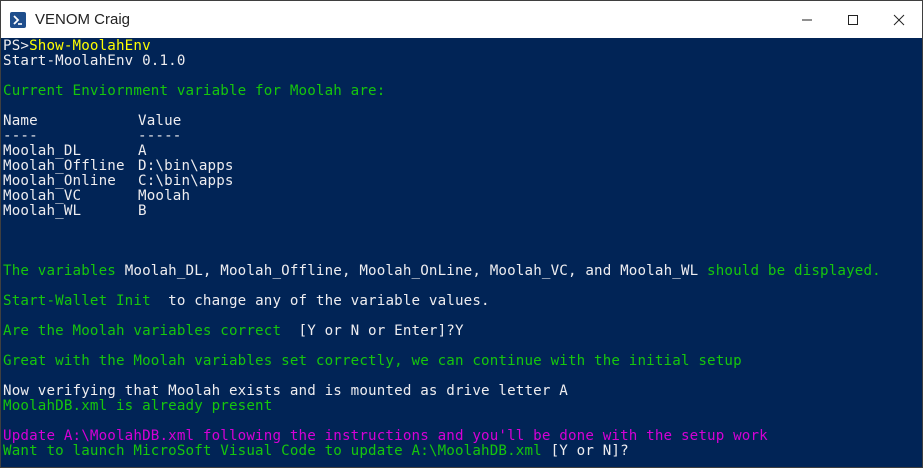 The height and width of the screenshot is (468, 923). I want to click on maximize-button, so click(853, 19).